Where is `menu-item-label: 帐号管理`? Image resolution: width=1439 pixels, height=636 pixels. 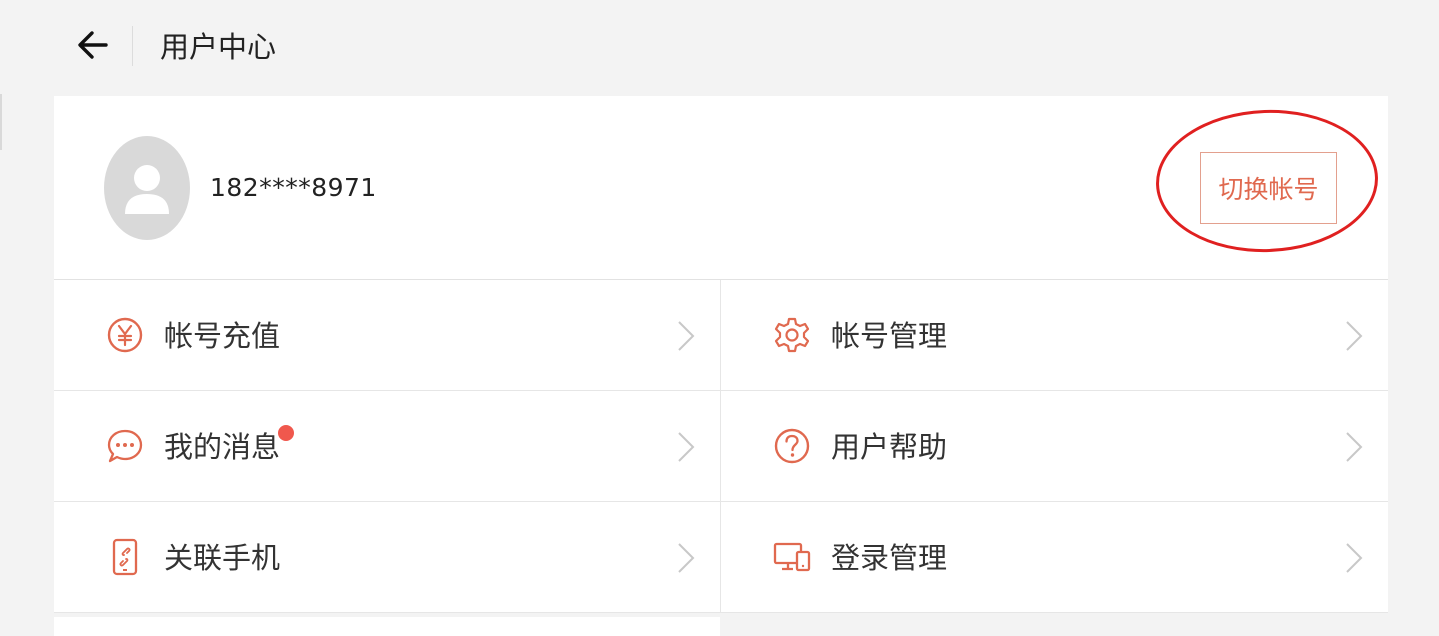
menu-item-label: 帐号管理 is located at coordinates (889, 336).